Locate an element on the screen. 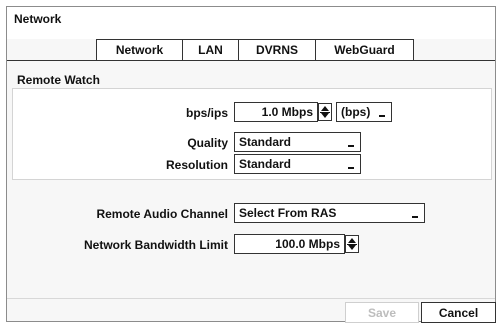 The image size is (504, 330). tab-dvrns: DVRNS is located at coordinates (277, 50).